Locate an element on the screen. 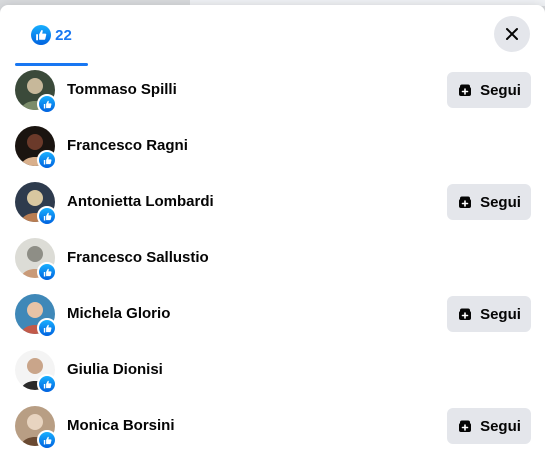 The width and height of the screenshot is (545, 450). close-button is located at coordinates (512, 34).